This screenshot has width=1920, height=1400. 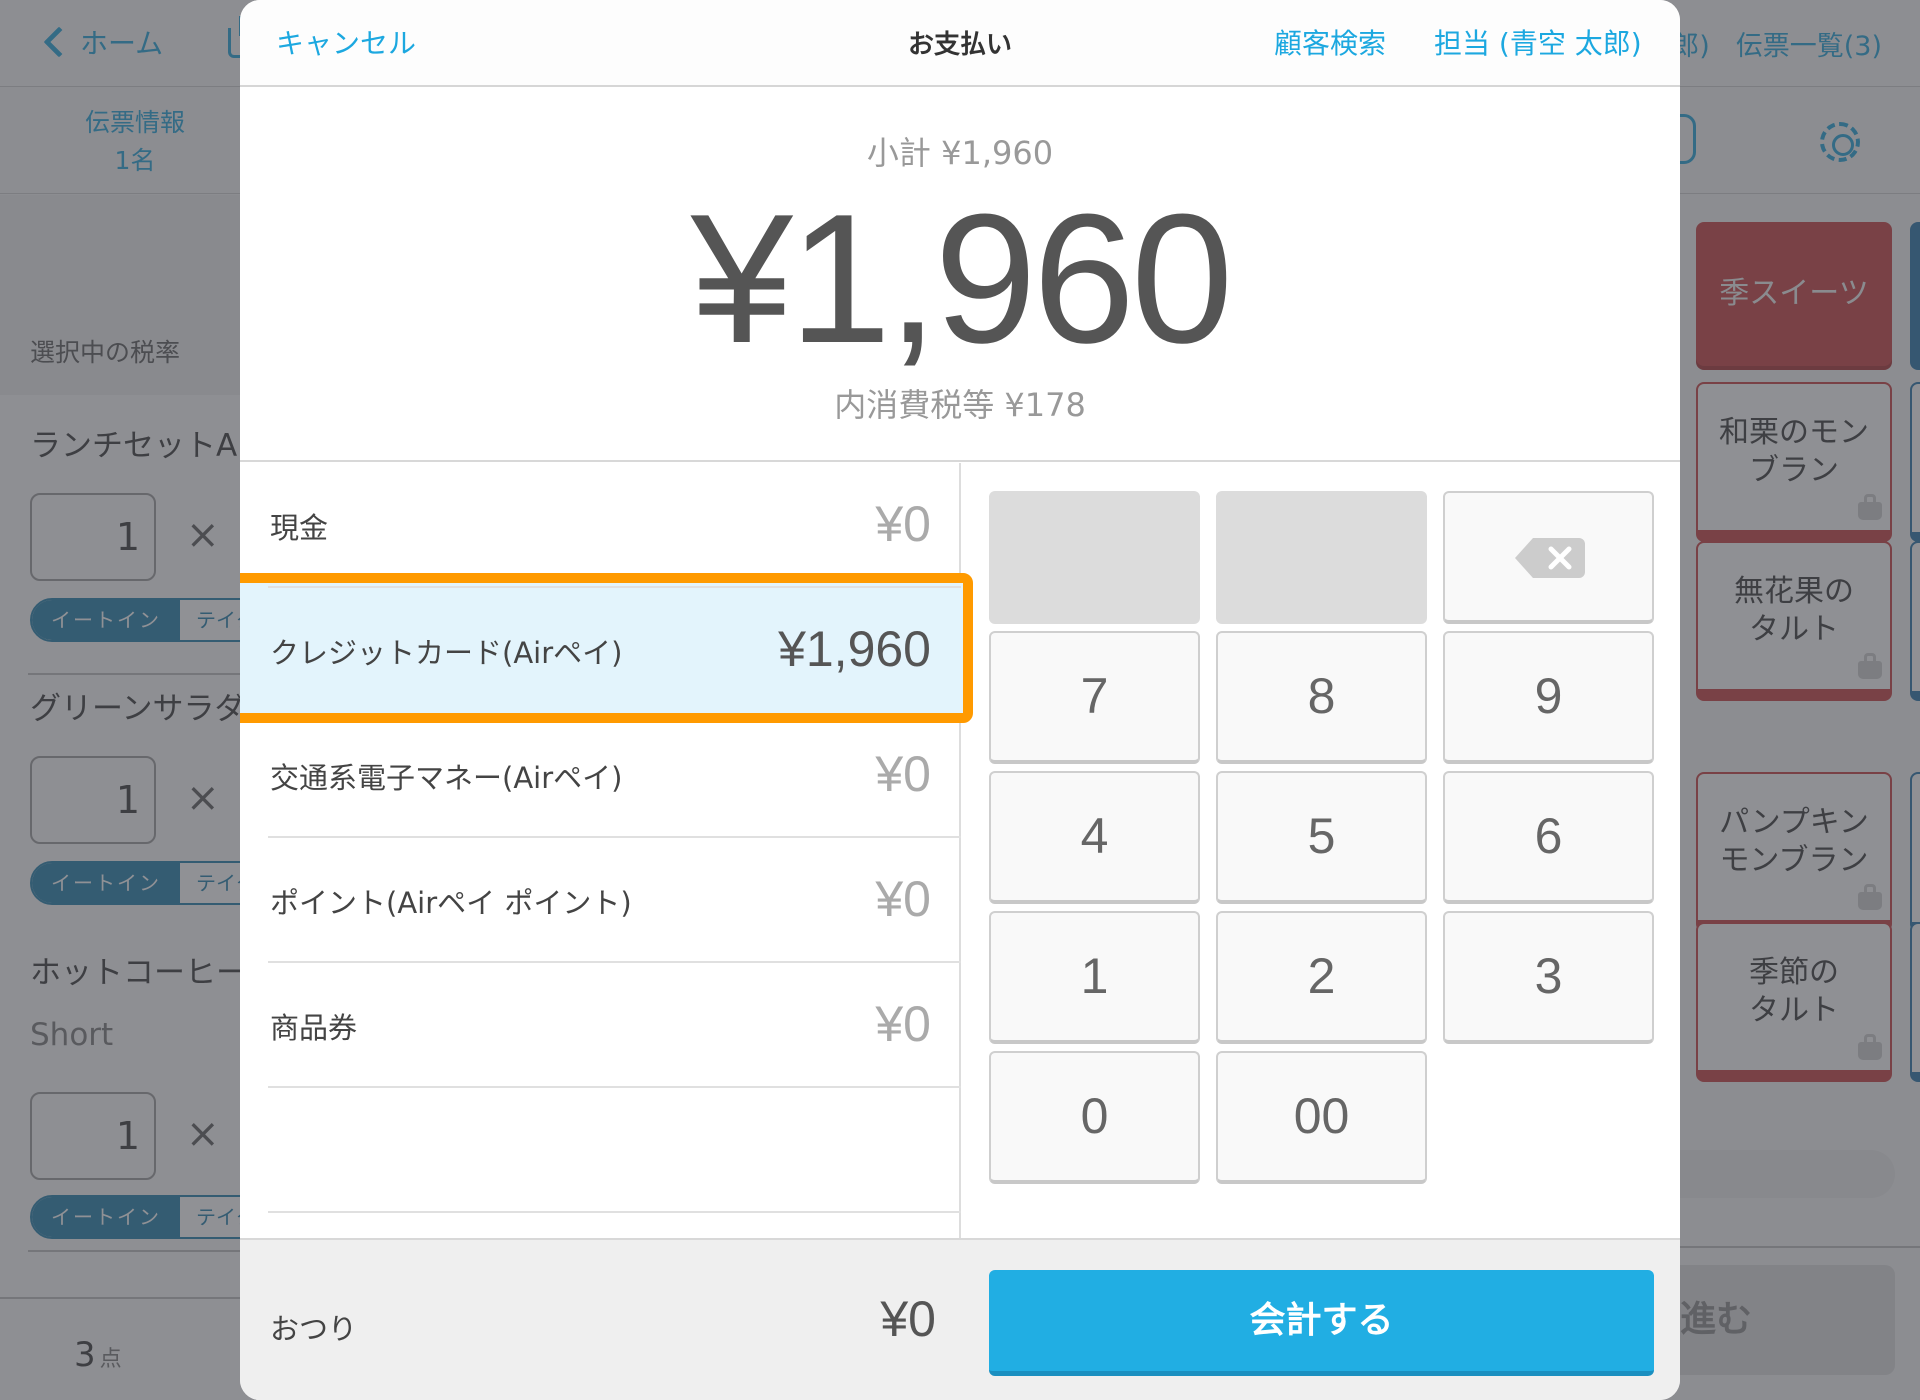 I want to click on payment-method-label: 交通系電子マネー(Airペイ), so click(x=446, y=778).